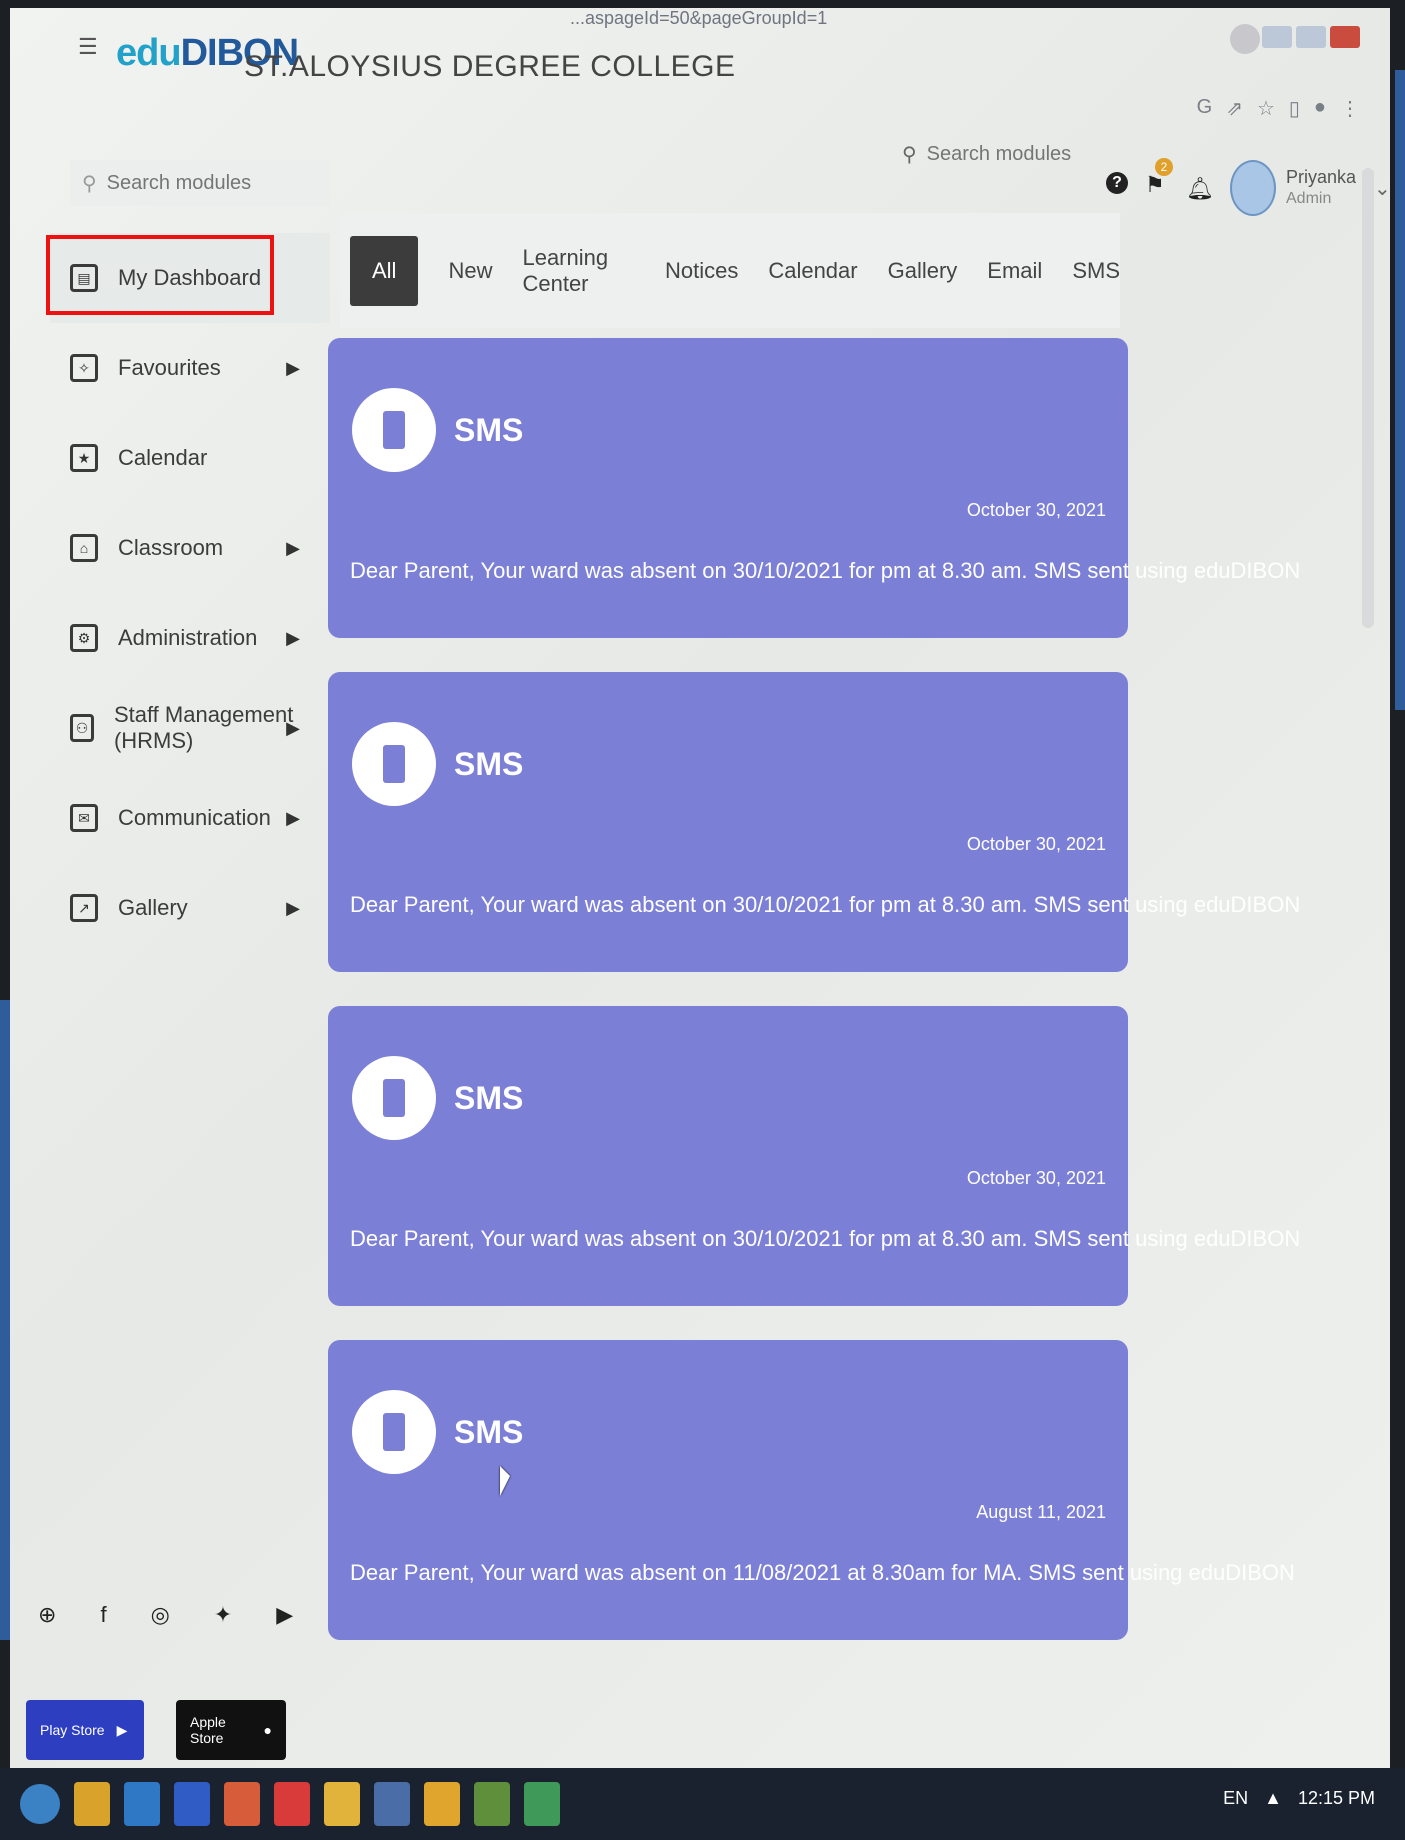 The height and width of the screenshot is (1840, 1405). Describe the element at coordinates (1096, 271) in the screenshot. I see `tab-sms: SMS` at that location.